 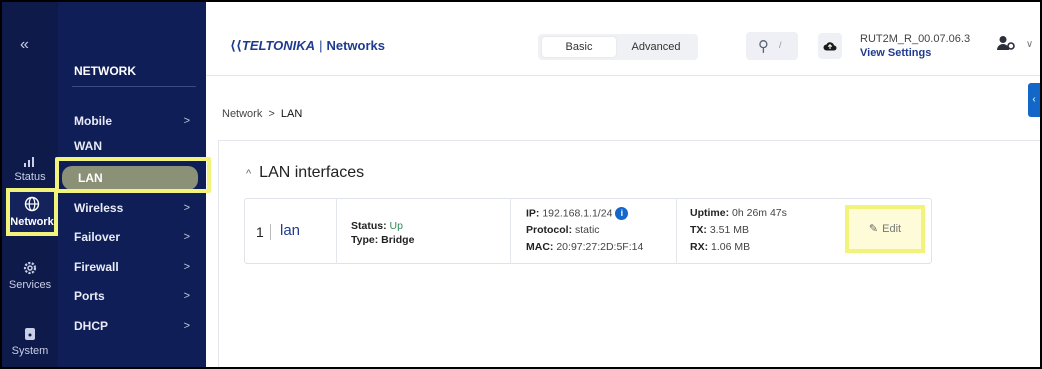 I want to click on breadcrumb-root: Network, so click(x=242, y=114).